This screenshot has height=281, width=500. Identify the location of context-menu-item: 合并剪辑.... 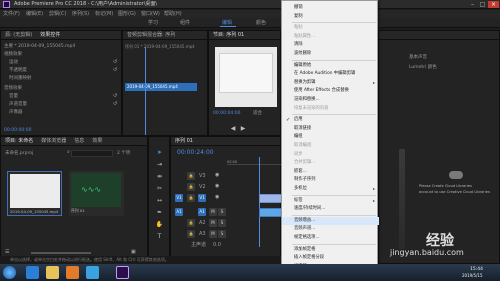
(330, 163).